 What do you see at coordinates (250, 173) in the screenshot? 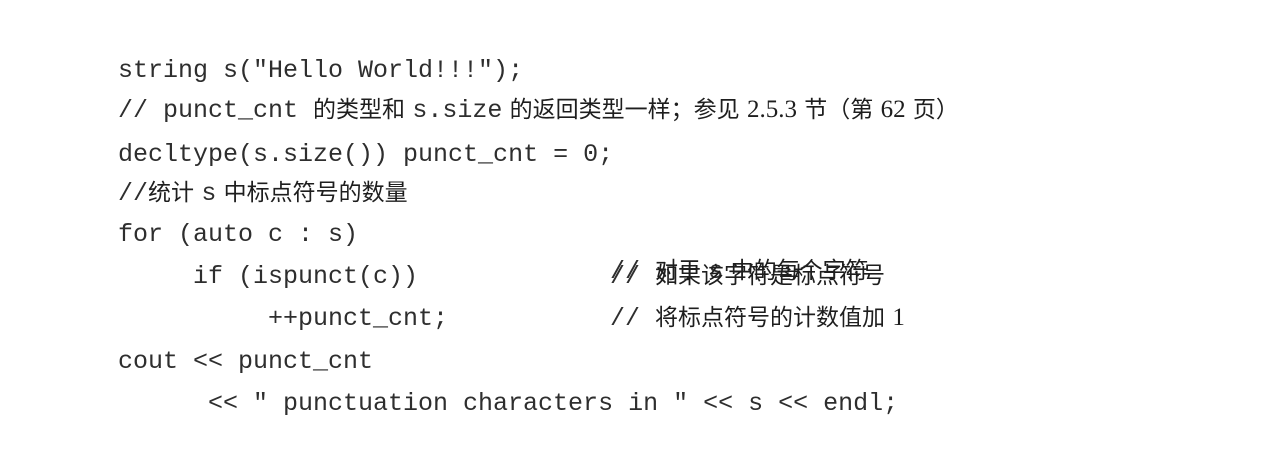
I see `code-line-4-comment: //统计 s 中标点符号的数量` at bounding box center [250, 173].